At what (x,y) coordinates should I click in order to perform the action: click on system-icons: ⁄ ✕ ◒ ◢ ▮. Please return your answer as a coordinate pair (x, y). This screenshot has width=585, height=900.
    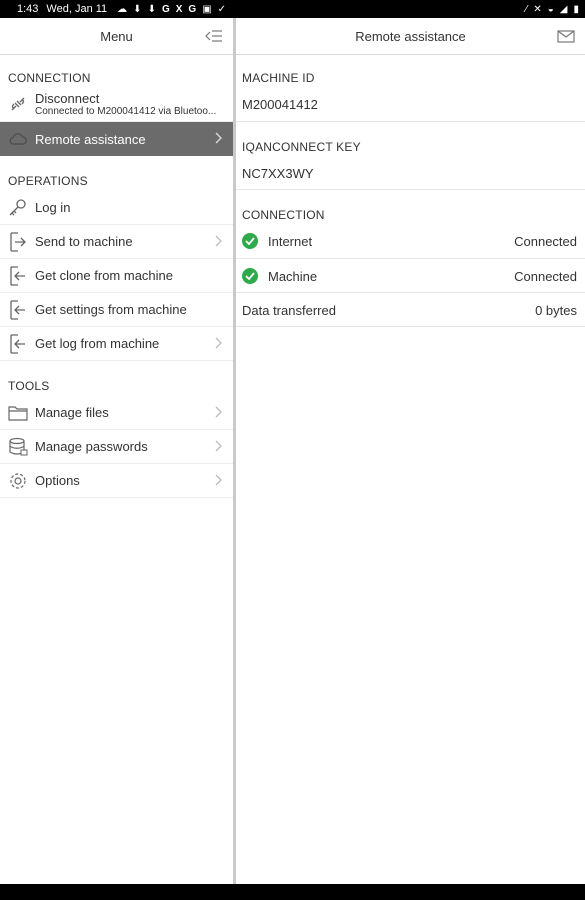
    Looking at the image, I should click on (552, 9).